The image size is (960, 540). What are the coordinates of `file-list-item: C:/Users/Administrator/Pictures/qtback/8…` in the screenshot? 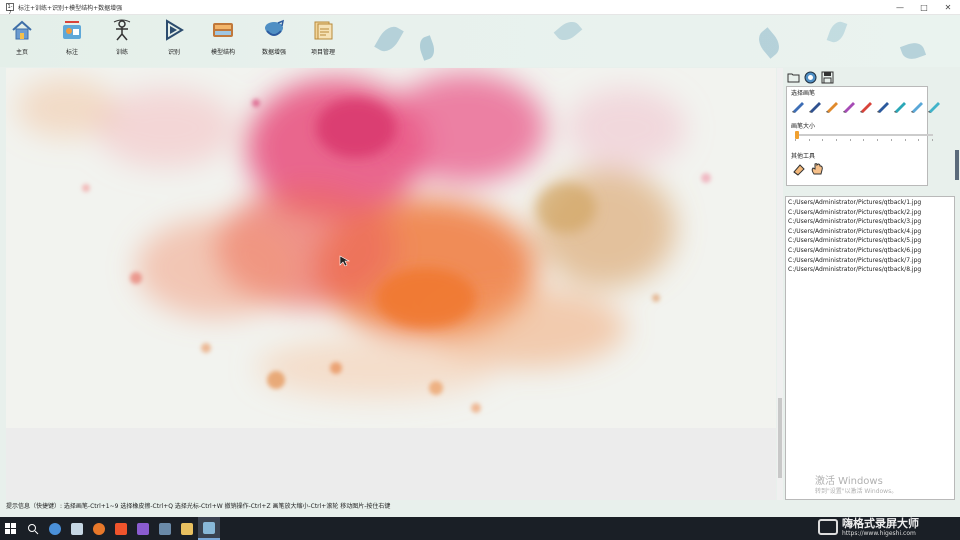 It's located at (870, 270).